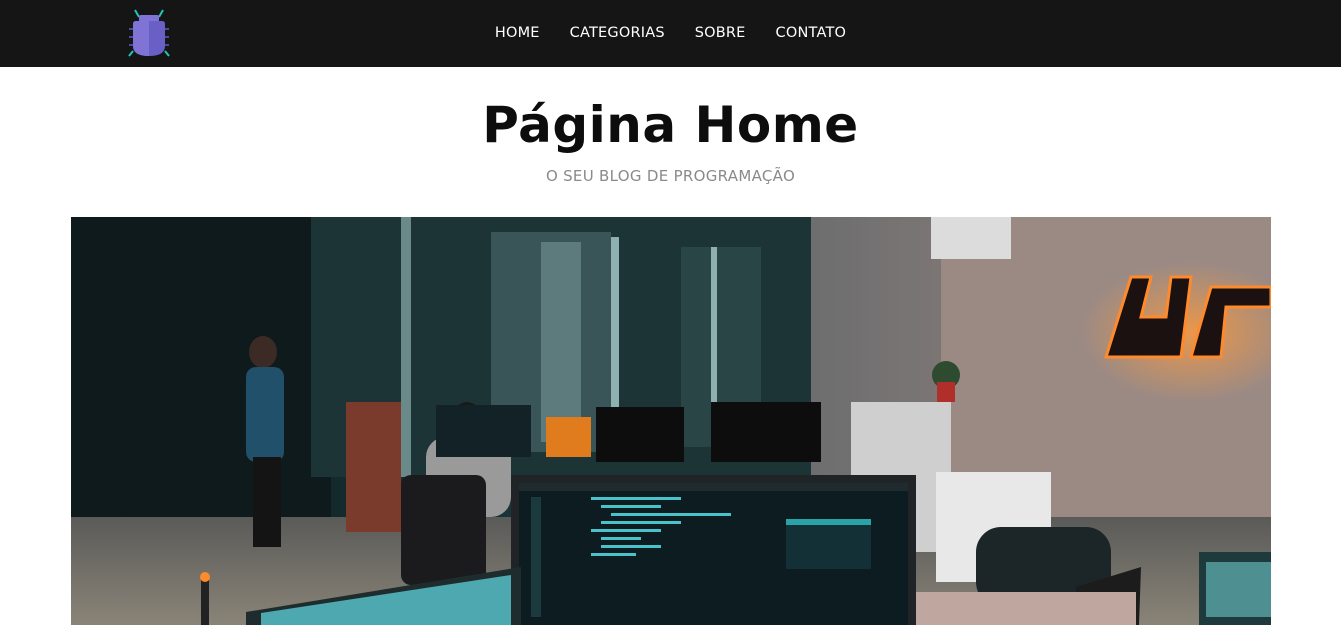 This screenshot has height=625, width=1341. I want to click on top-navbar: HOME CATEGORIAS SOBRE CONTATO, so click(670, 33).